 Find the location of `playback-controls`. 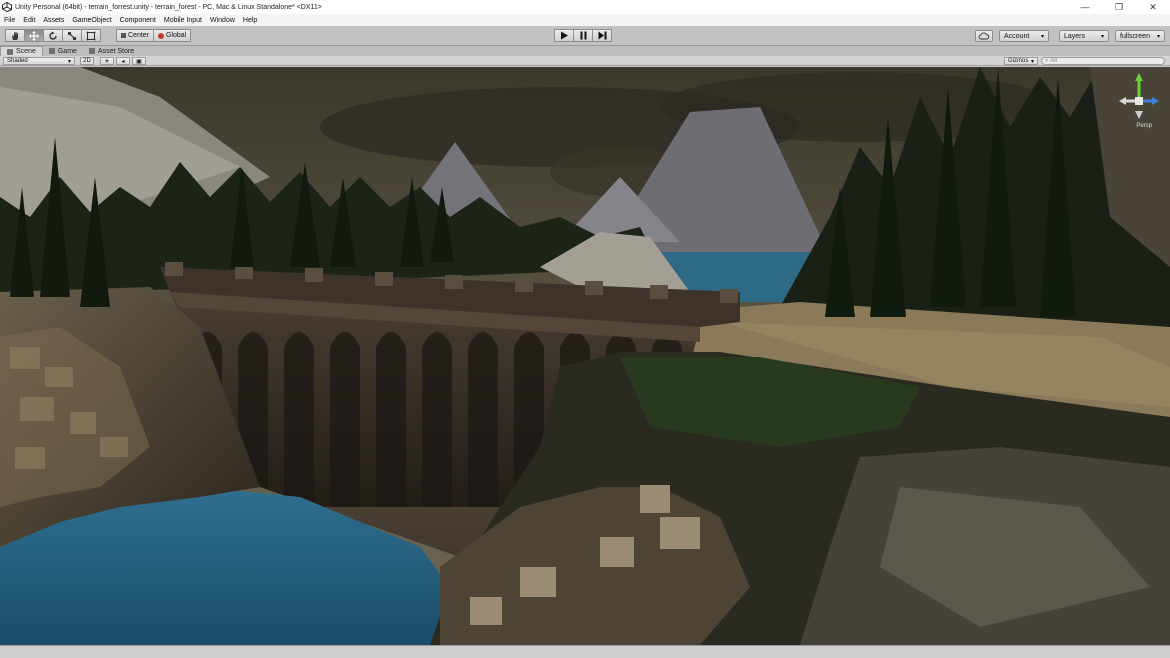

playback-controls is located at coordinates (583, 35).